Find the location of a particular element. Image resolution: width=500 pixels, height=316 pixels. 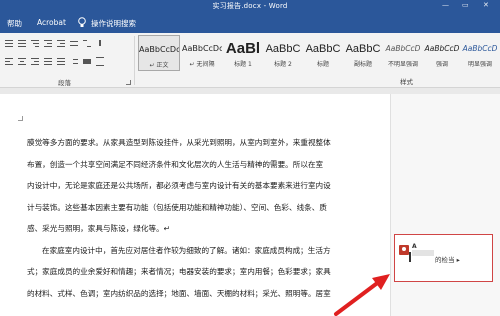

paragraph-group-label: 段落 is located at coordinates (64, 83).